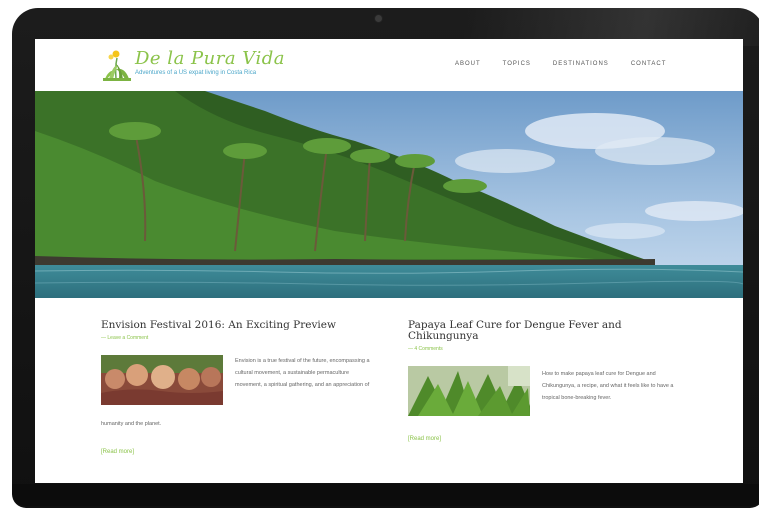 The width and height of the screenshot is (759, 513). I want to click on nav-contact: CONTACT, so click(649, 64).